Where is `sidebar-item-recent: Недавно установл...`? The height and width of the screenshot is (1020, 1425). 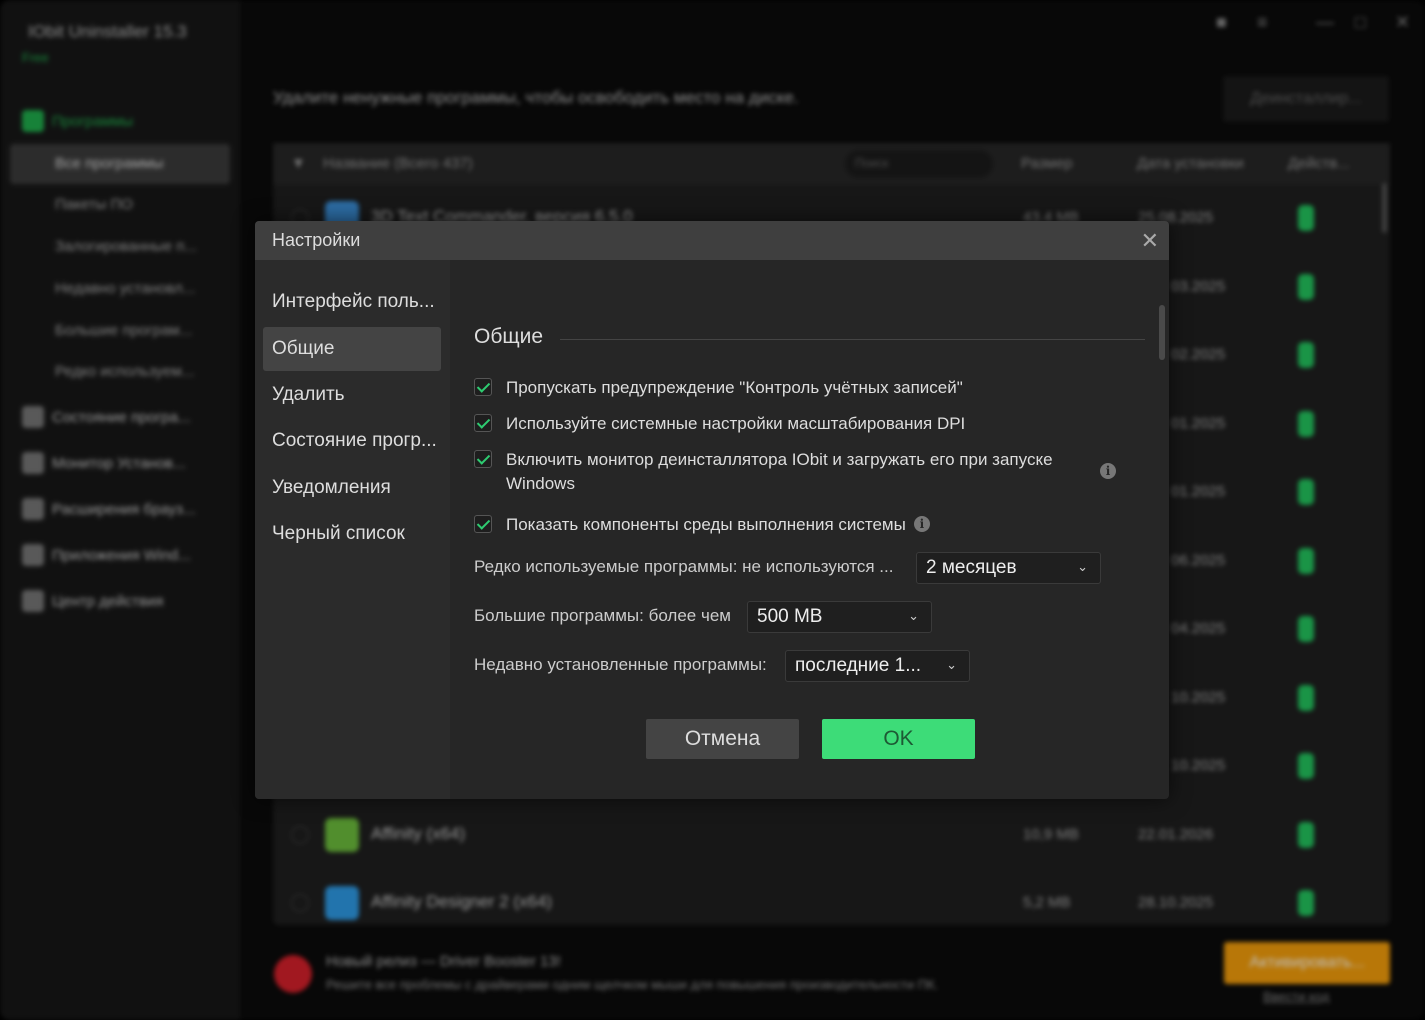 sidebar-item-recent: Недавно установл... is located at coordinates (120, 289).